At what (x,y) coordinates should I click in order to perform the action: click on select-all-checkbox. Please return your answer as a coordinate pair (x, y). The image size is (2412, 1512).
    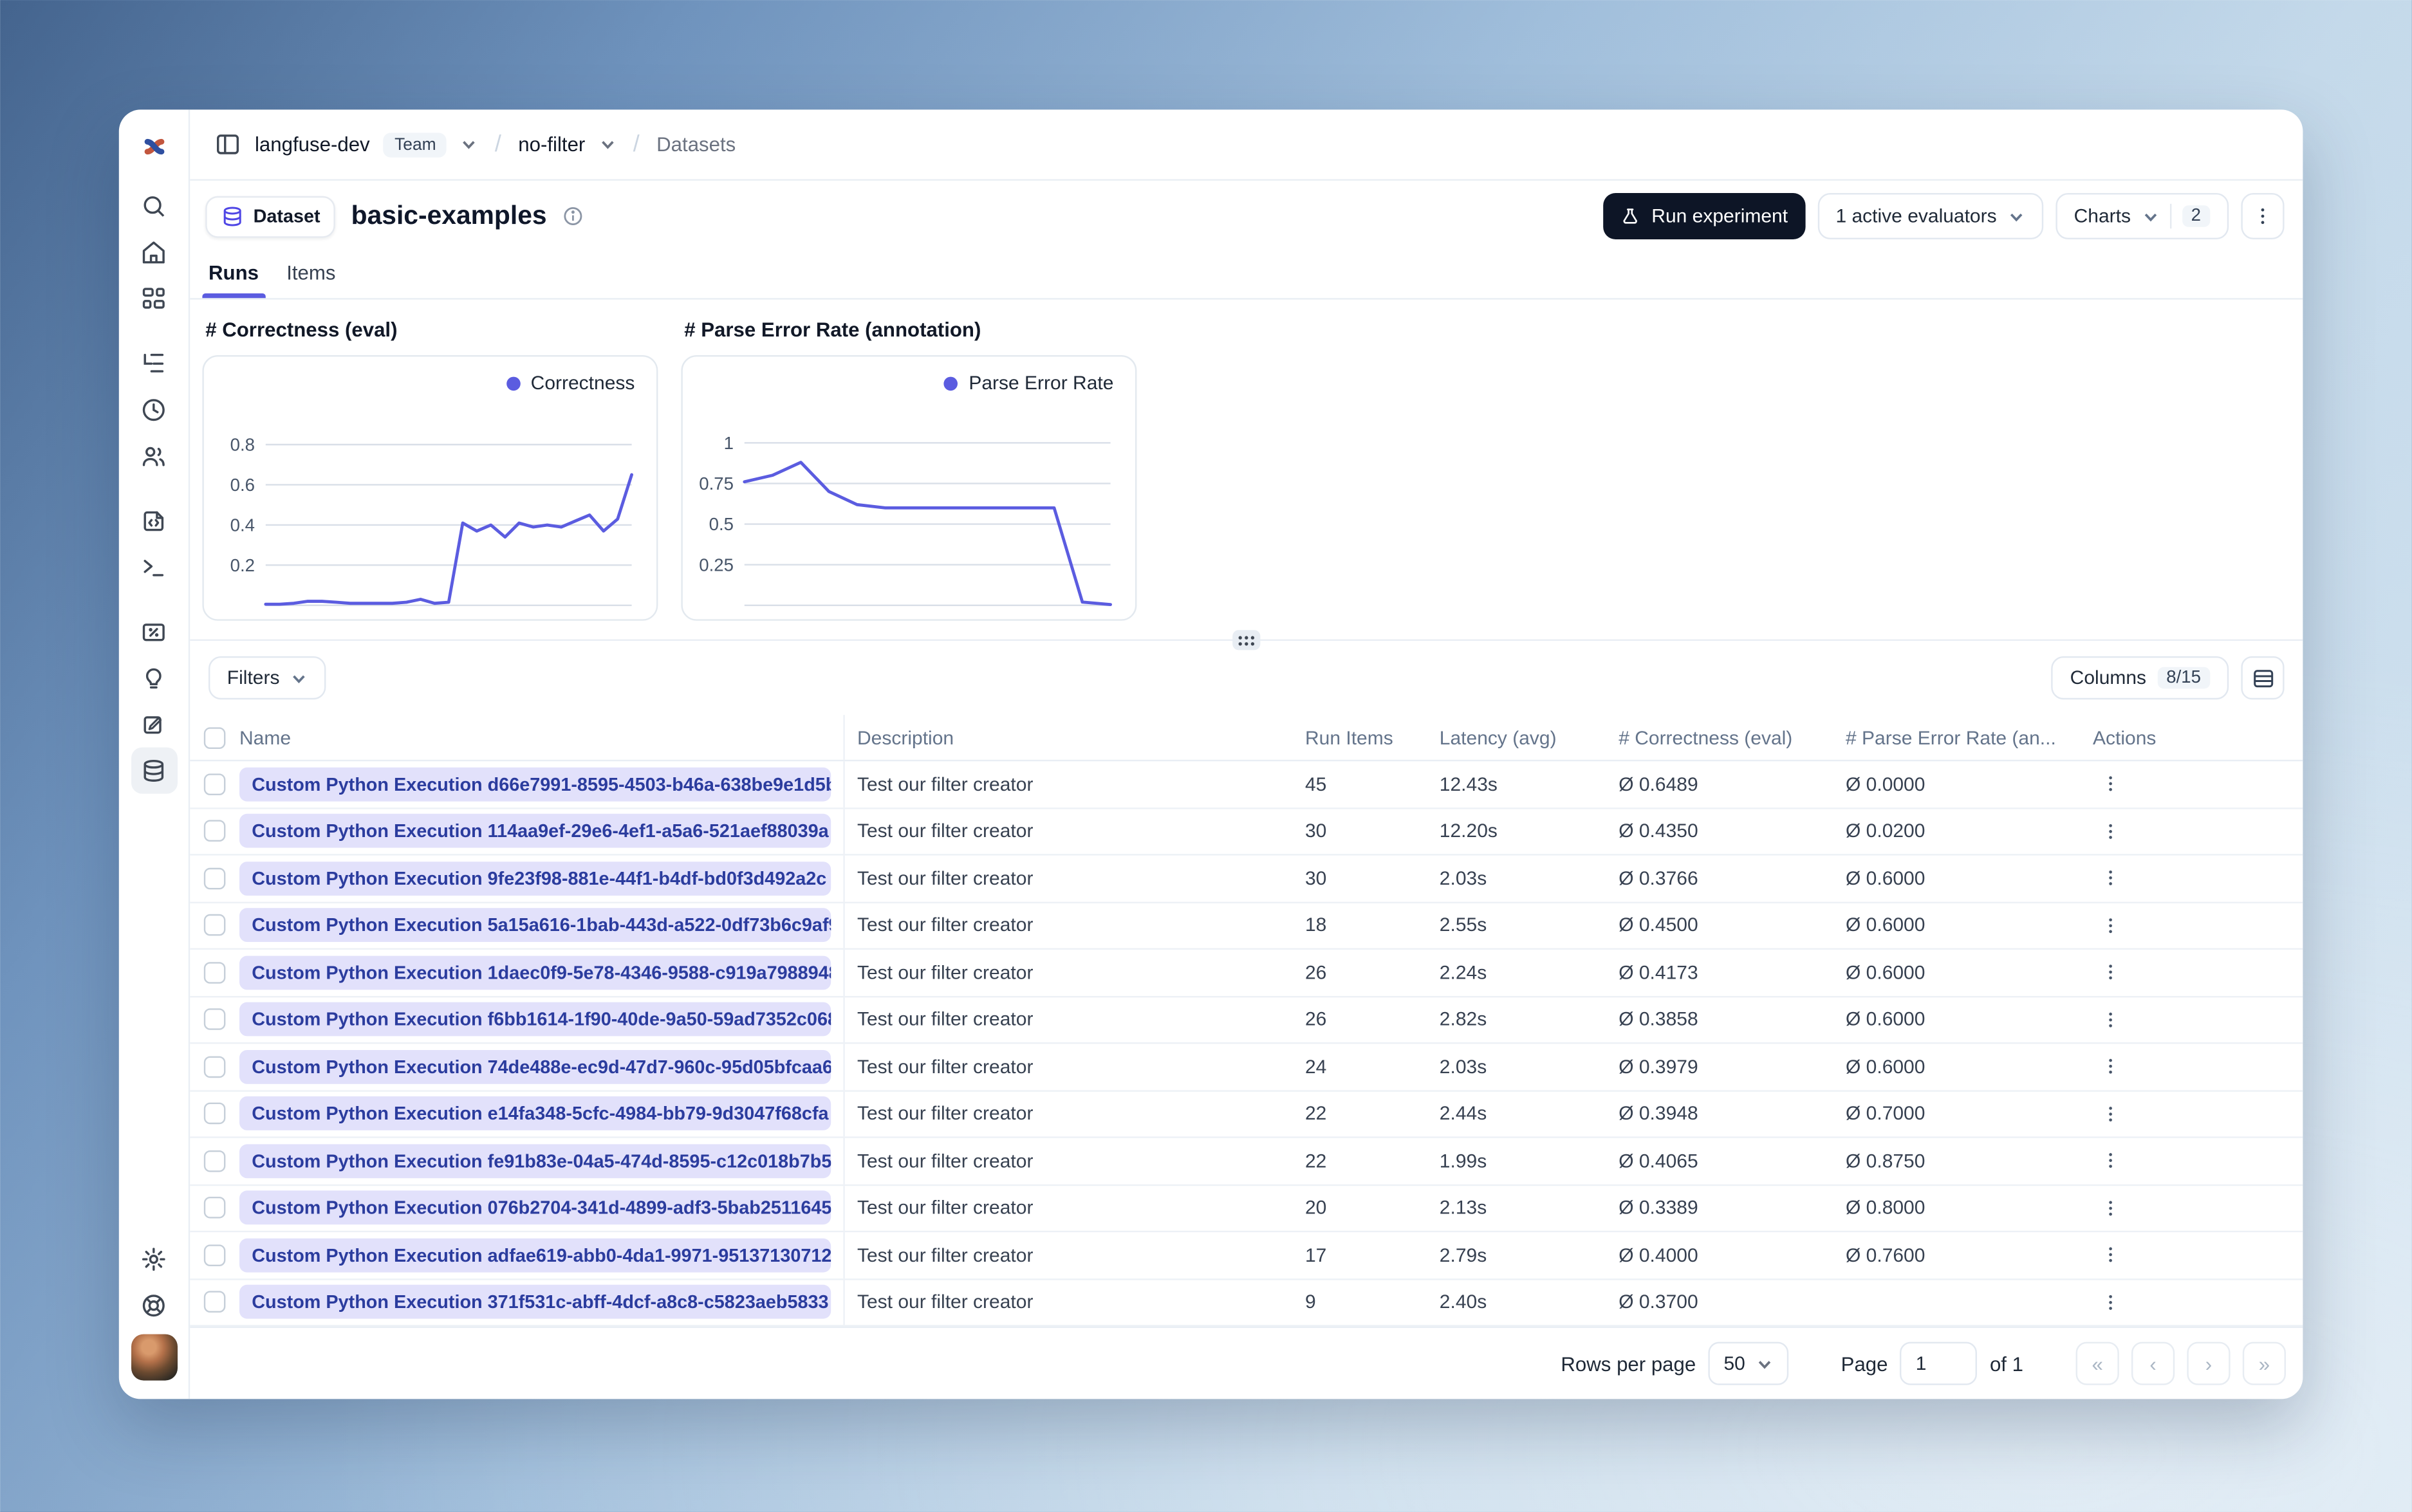
    Looking at the image, I should click on (214, 737).